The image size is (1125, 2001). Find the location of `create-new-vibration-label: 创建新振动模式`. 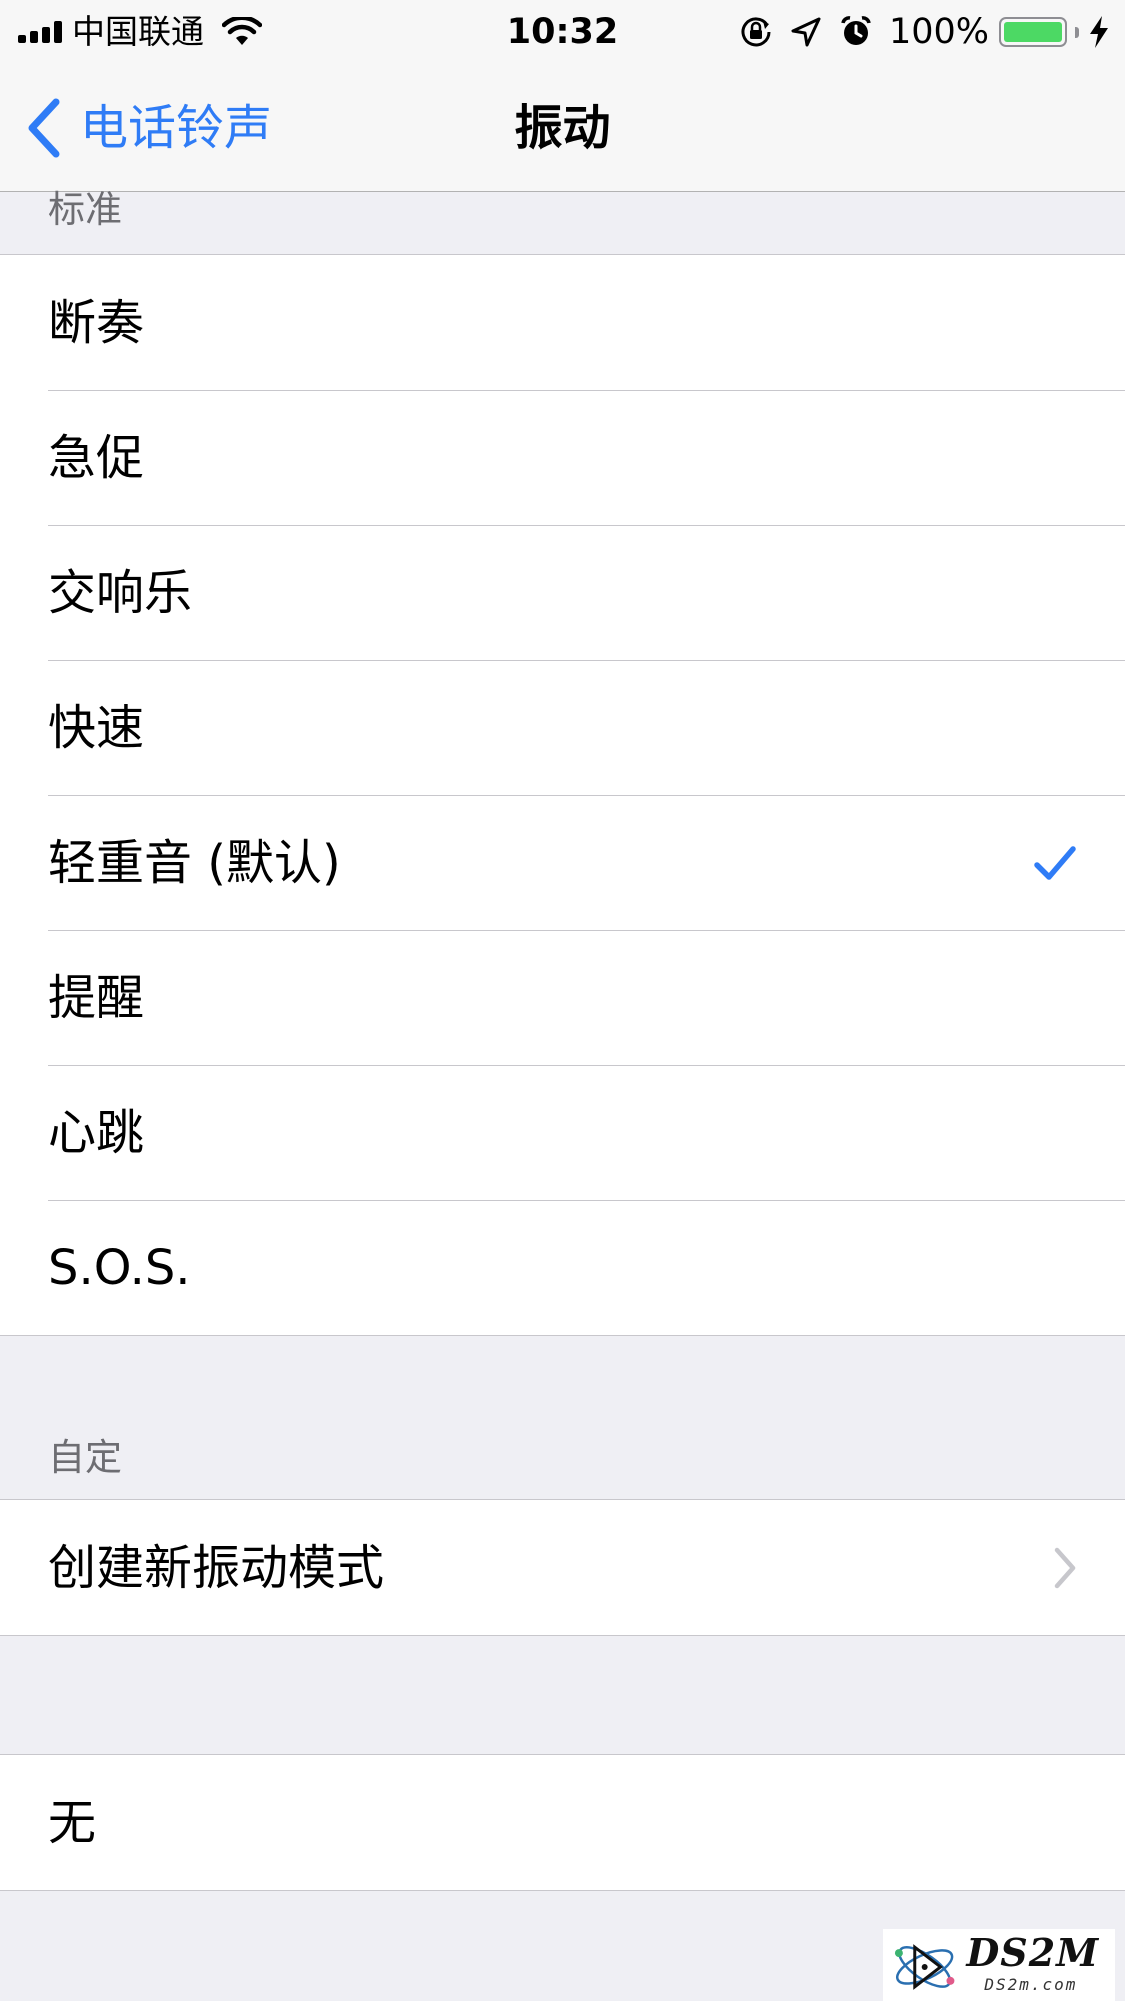

create-new-vibration-label: 创建新振动模式 is located at coordinates (216, 1567).